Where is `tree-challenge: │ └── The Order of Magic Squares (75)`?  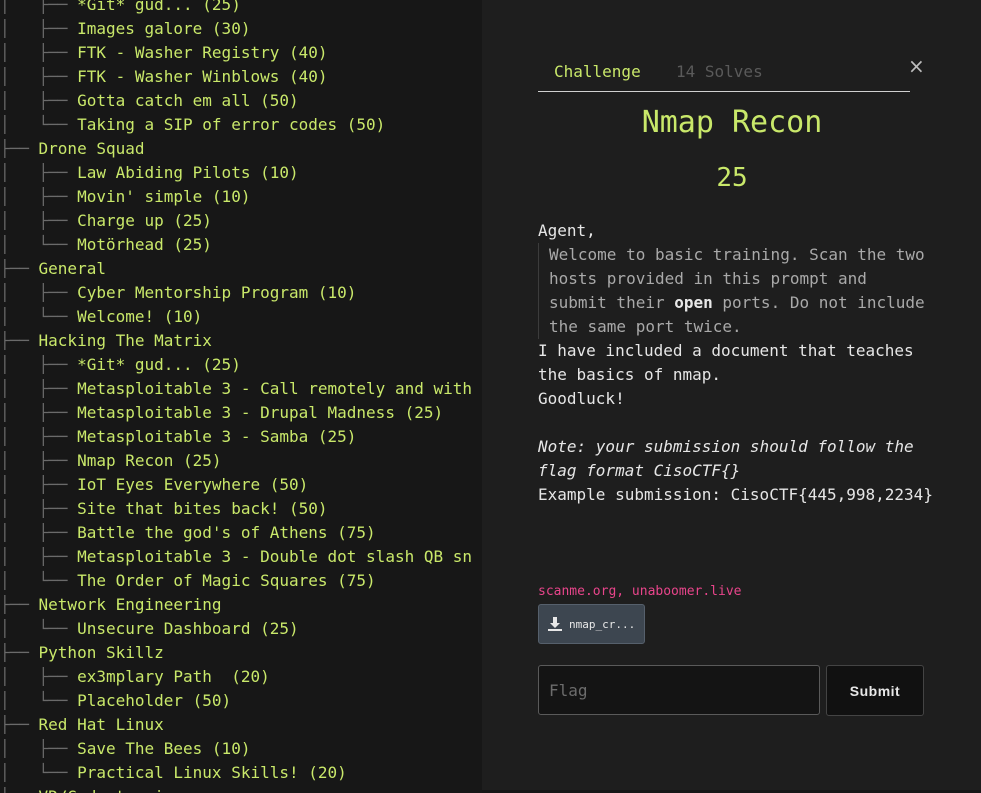
tree-challenge: │ └── The Order of Magic Squares (75) is located at coordinates (188, 581).